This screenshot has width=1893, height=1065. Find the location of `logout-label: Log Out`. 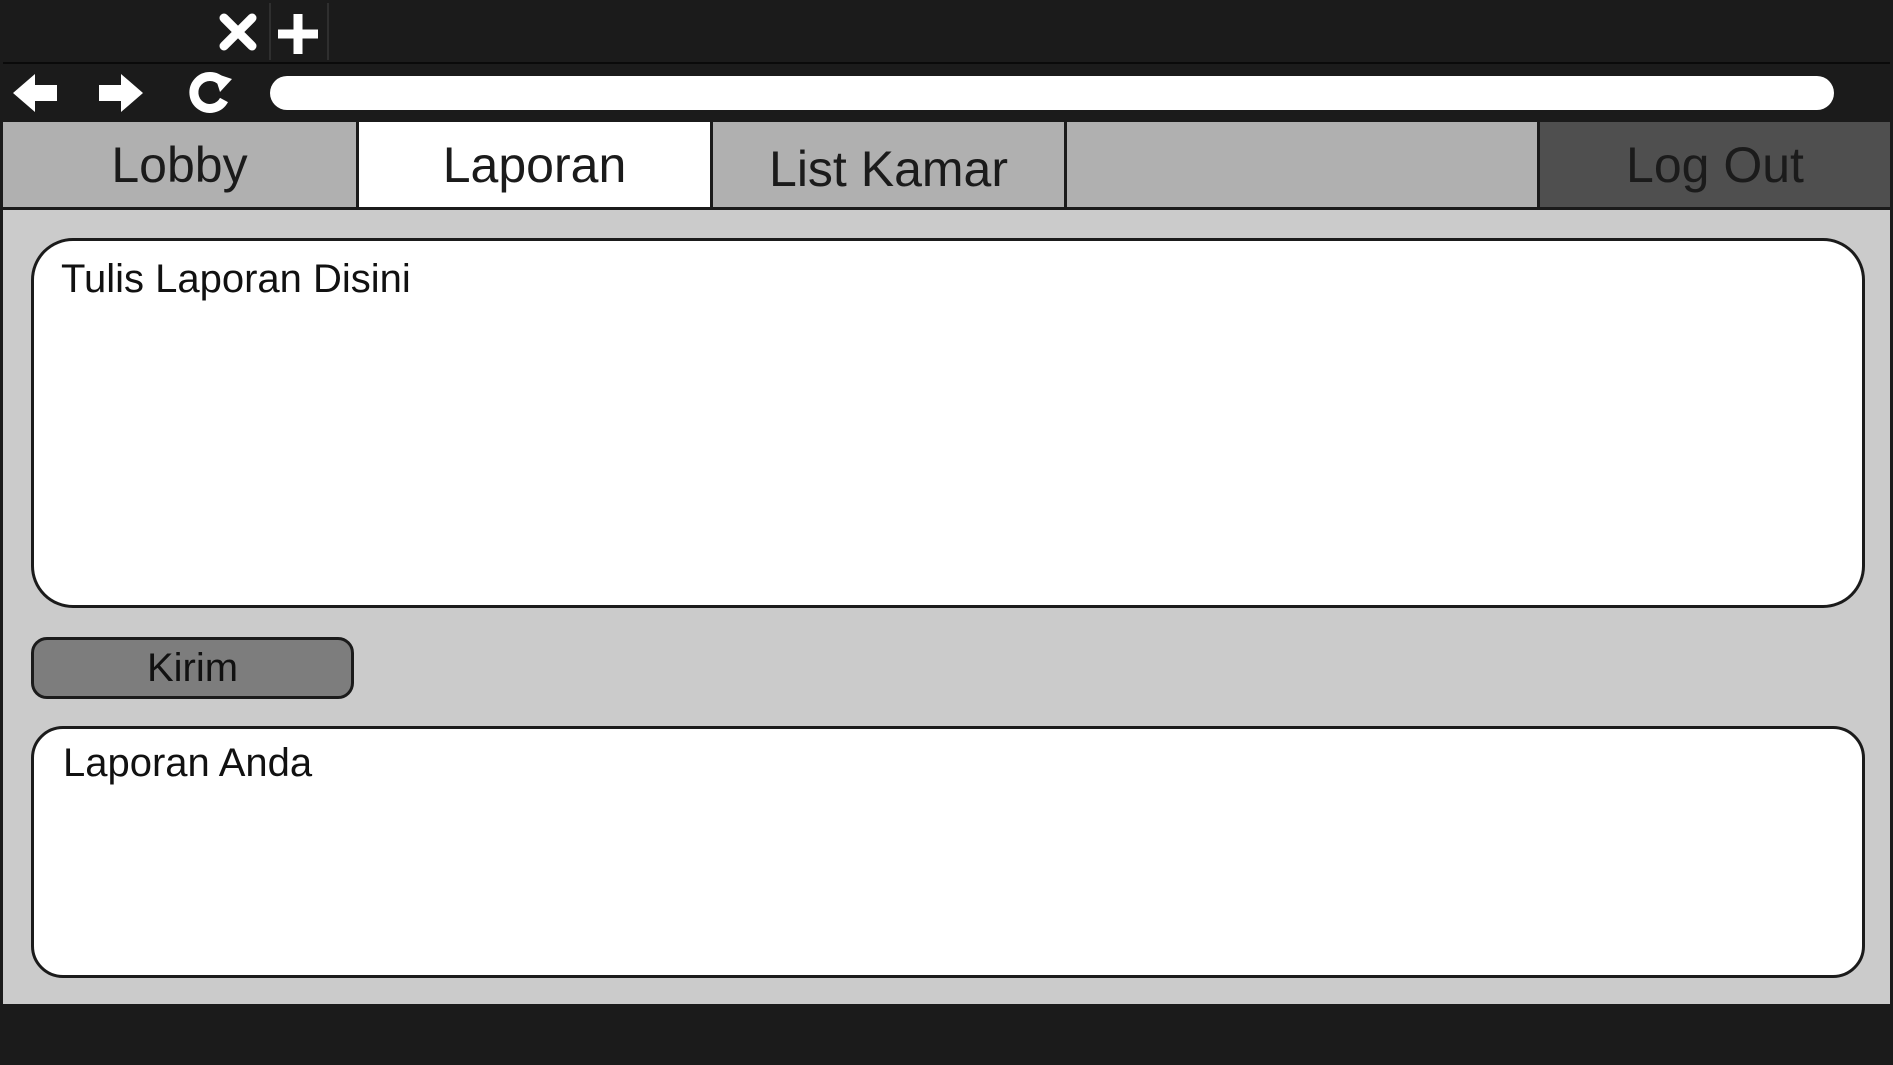

logout-label: Log Out is located at coordinates (1715, 164).